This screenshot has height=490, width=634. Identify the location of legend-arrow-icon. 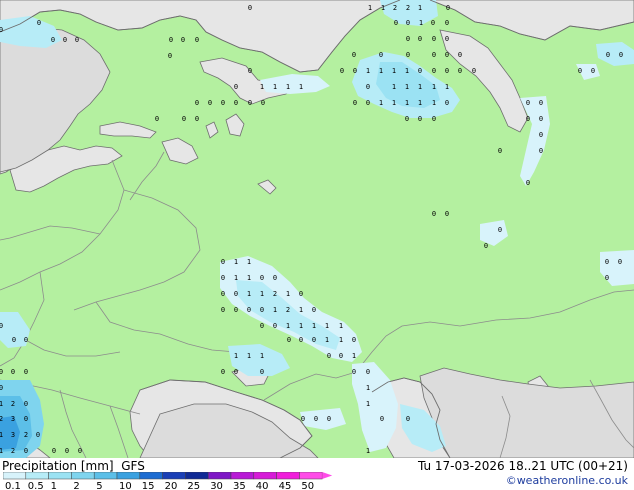
(327, 475).